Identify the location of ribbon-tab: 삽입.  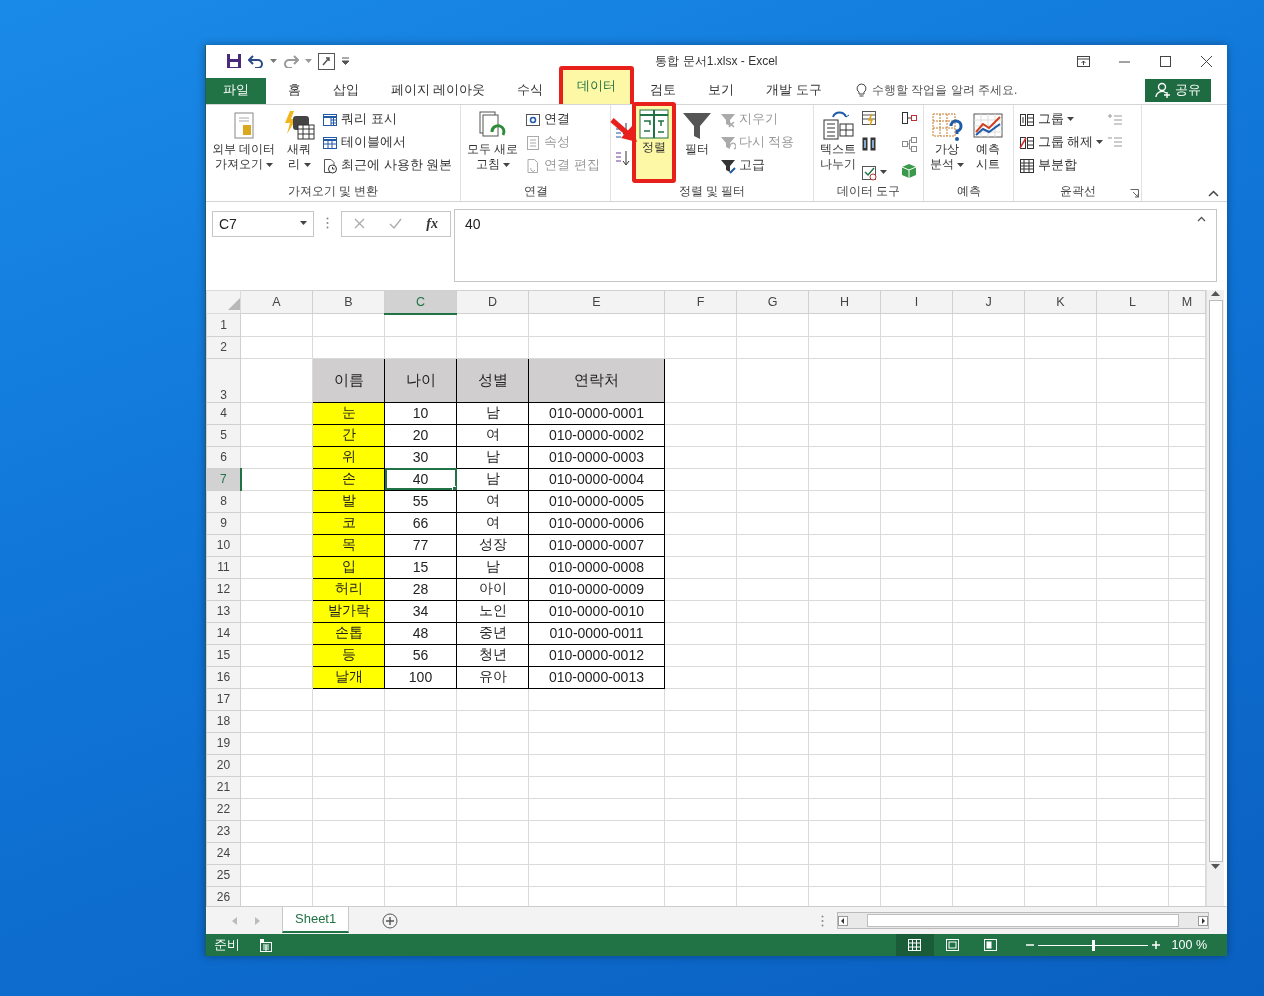
(346, 90).